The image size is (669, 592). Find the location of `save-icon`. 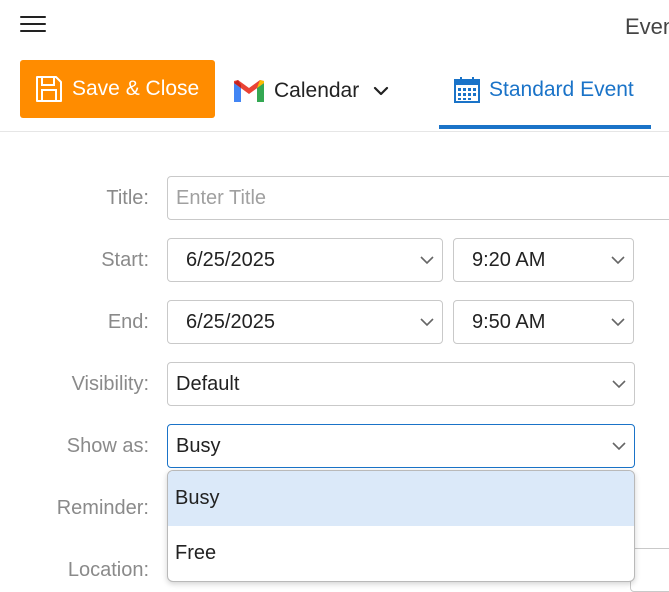

save-icon is located at coordinates (49, 89).